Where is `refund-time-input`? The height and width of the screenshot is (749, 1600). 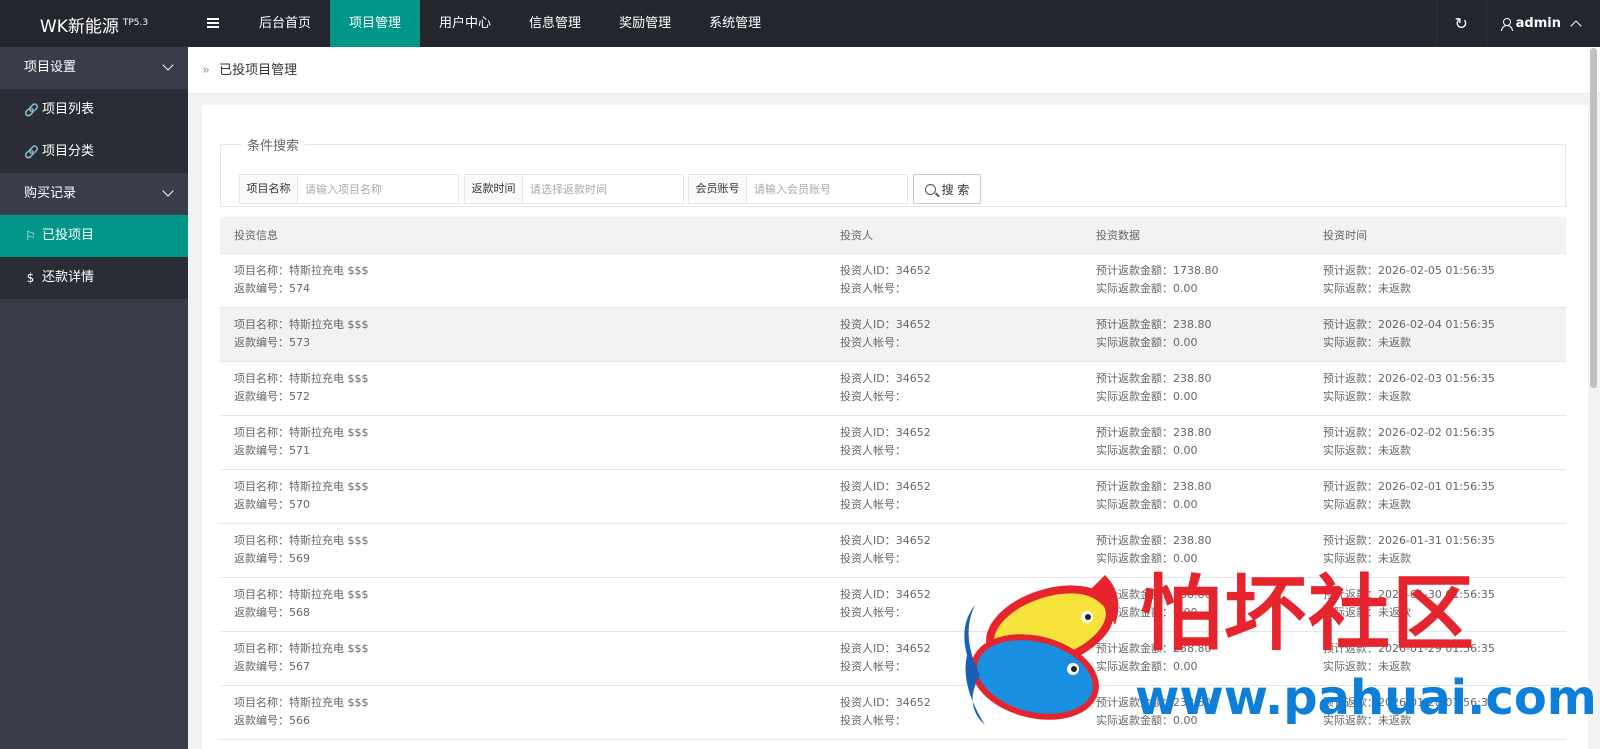 refund-time-input is located at coordinates (603, 189).